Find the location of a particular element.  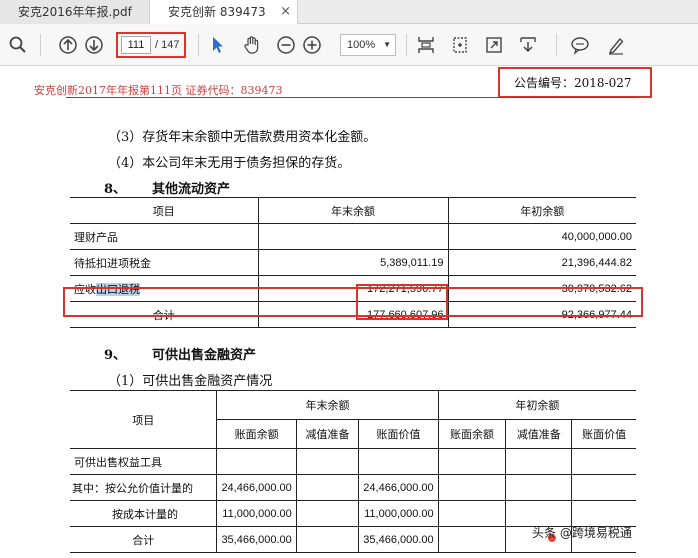

header-rule is located at coordinates (351, 97).